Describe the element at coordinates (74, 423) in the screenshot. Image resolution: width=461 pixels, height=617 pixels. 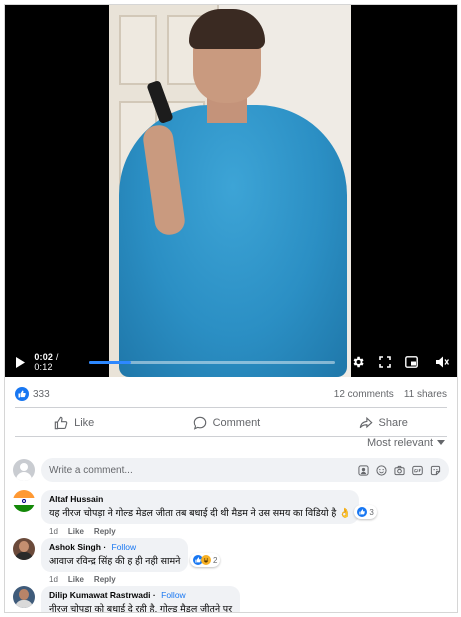
I see `like-button: Like` at that location.